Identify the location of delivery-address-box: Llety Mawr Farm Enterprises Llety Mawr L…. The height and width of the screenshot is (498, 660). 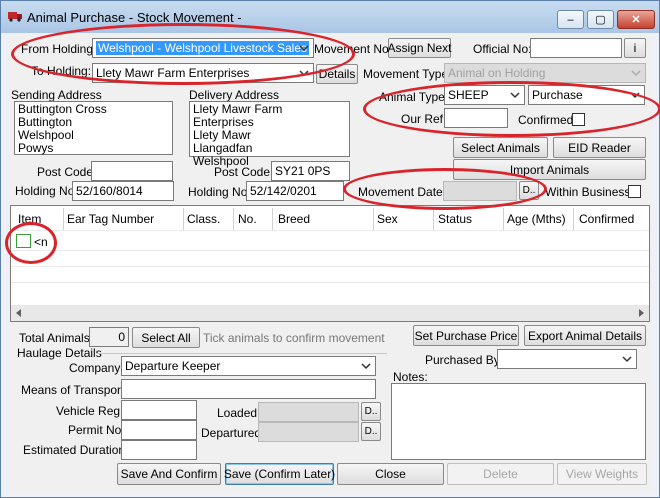
(269, 134).